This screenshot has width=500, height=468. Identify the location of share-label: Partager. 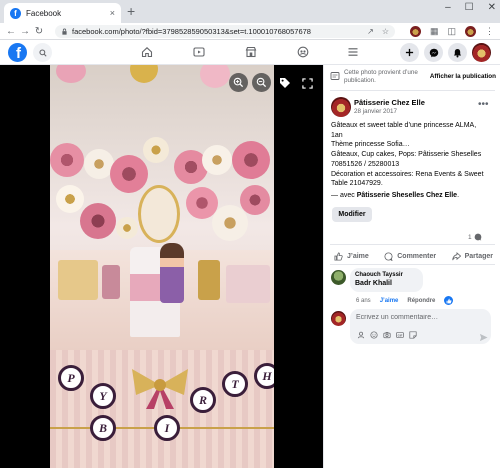
(478, 256).